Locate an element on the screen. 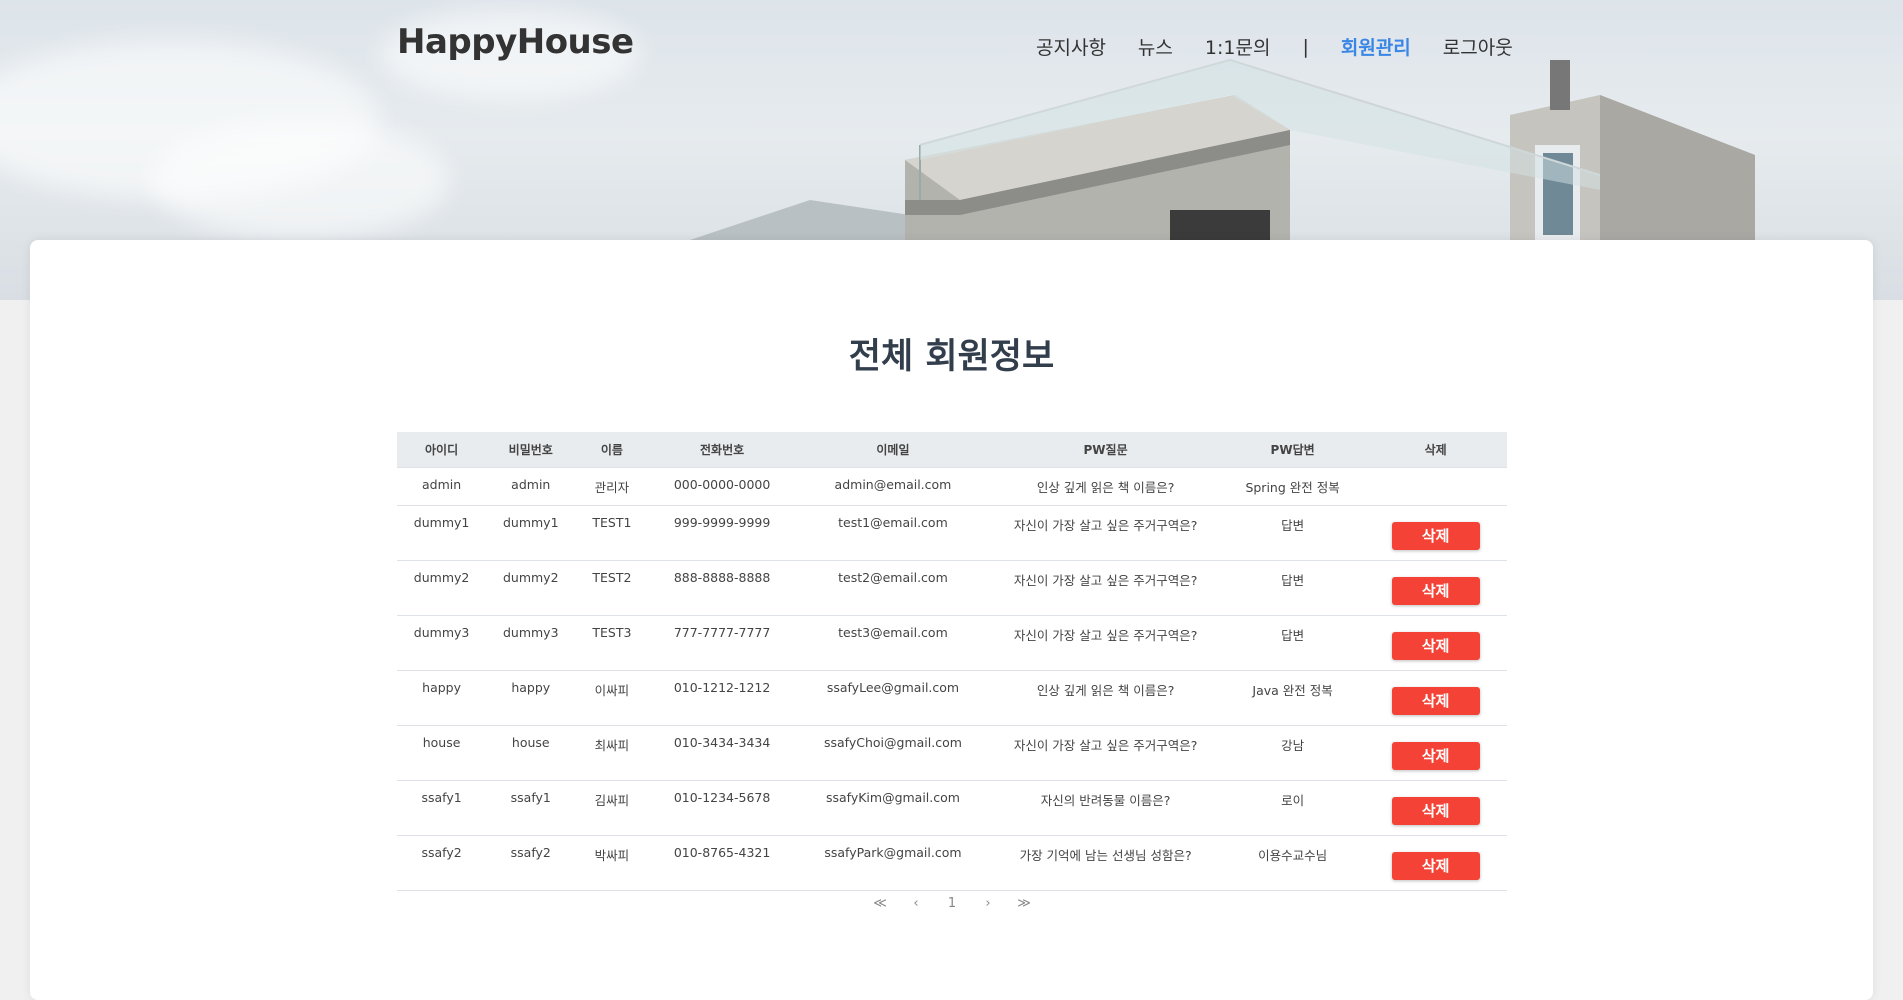  cell-password: admin is located at coordinates (531, 486).